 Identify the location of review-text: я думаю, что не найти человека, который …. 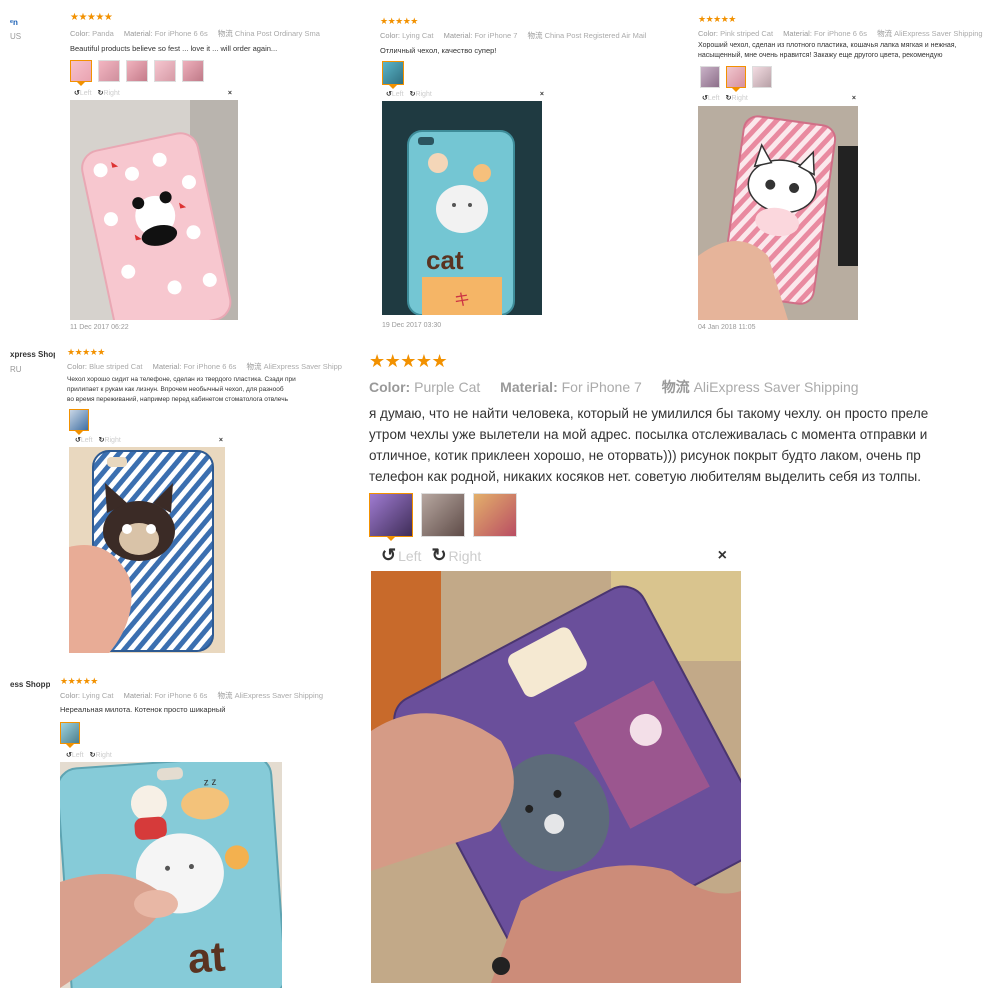
(684, 445).